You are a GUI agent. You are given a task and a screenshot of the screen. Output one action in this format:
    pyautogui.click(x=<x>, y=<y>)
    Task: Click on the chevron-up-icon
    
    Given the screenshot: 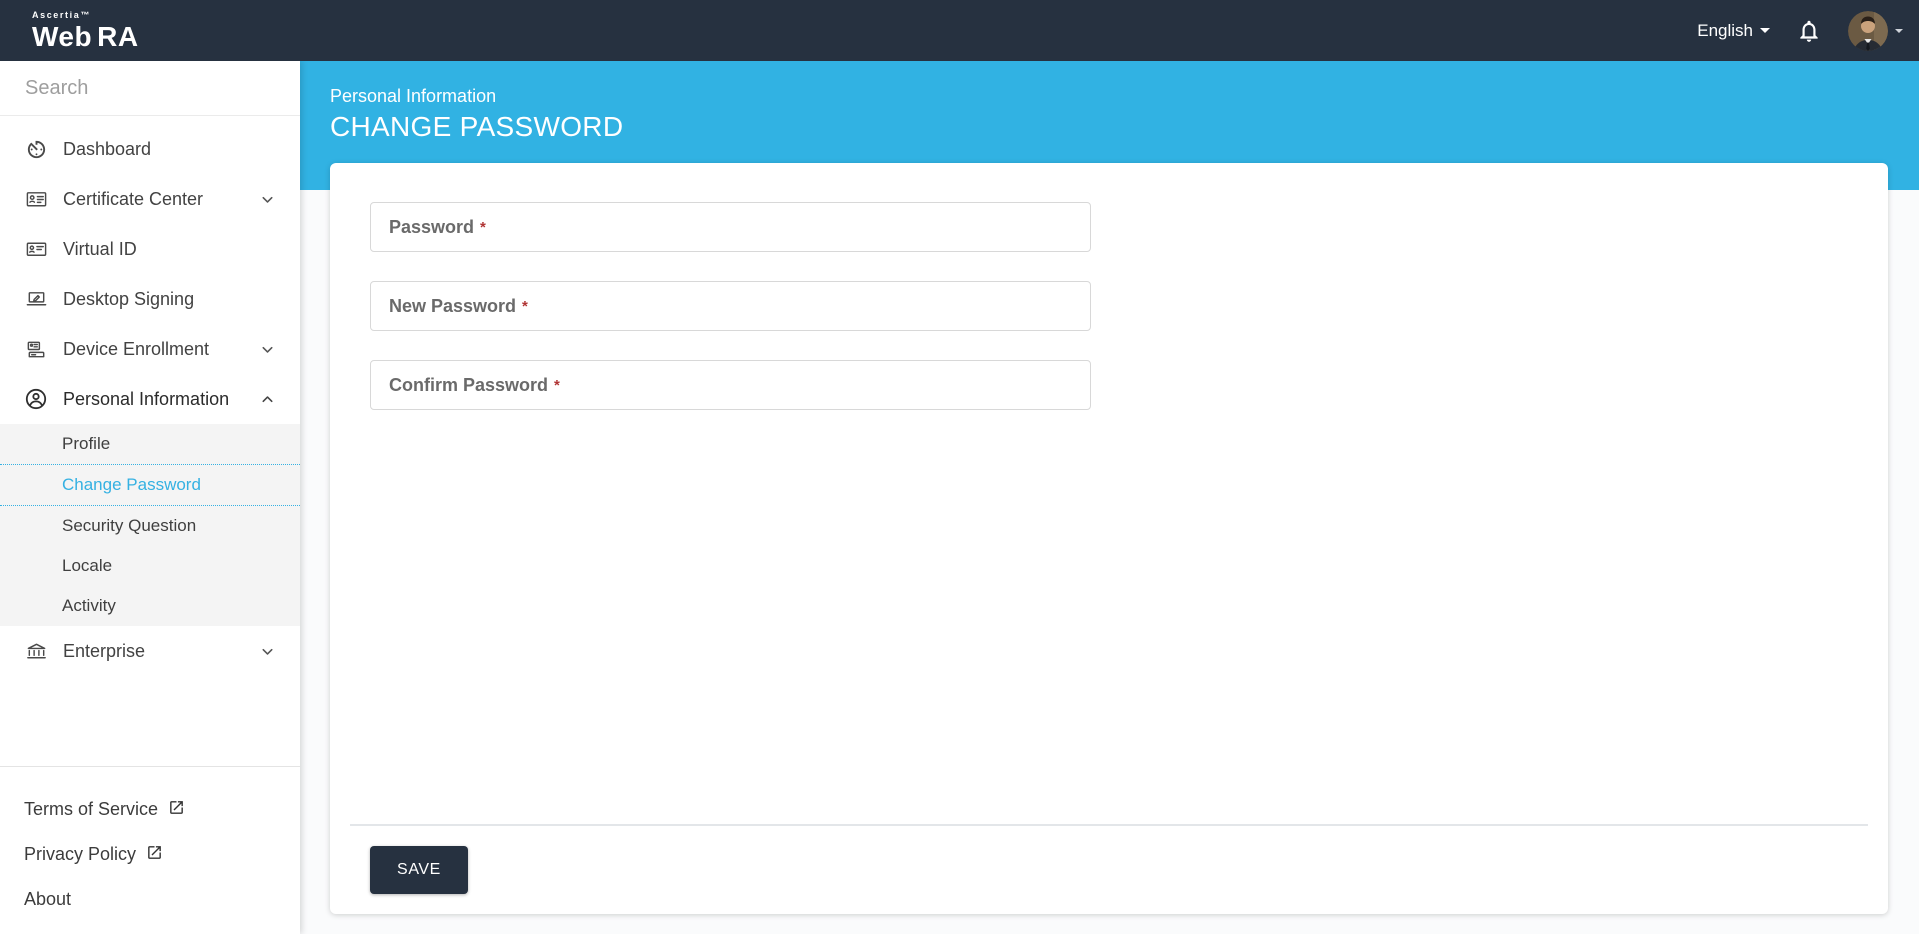 What is the action you would take?
    pyautogui.click(x=267, y=399)
    